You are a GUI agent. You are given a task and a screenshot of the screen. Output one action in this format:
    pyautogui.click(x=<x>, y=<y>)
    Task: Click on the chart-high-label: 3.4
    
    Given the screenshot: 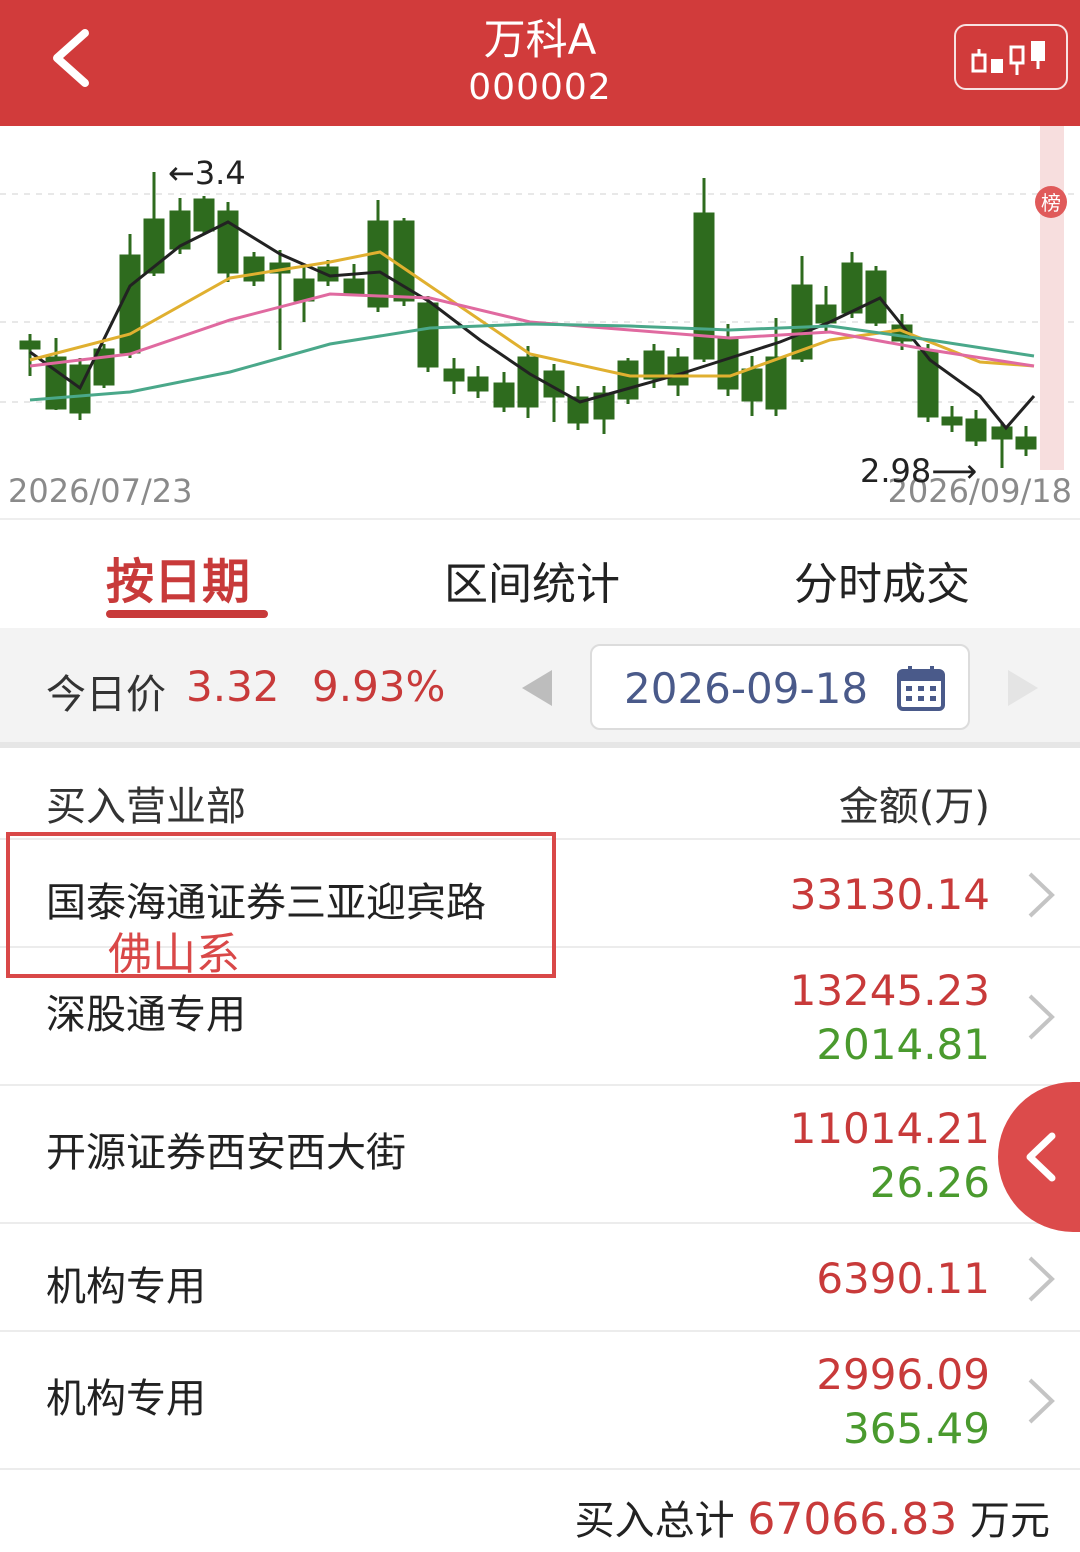 What is the action you would take?
    pyautogui.click(x=220, y=173)
    